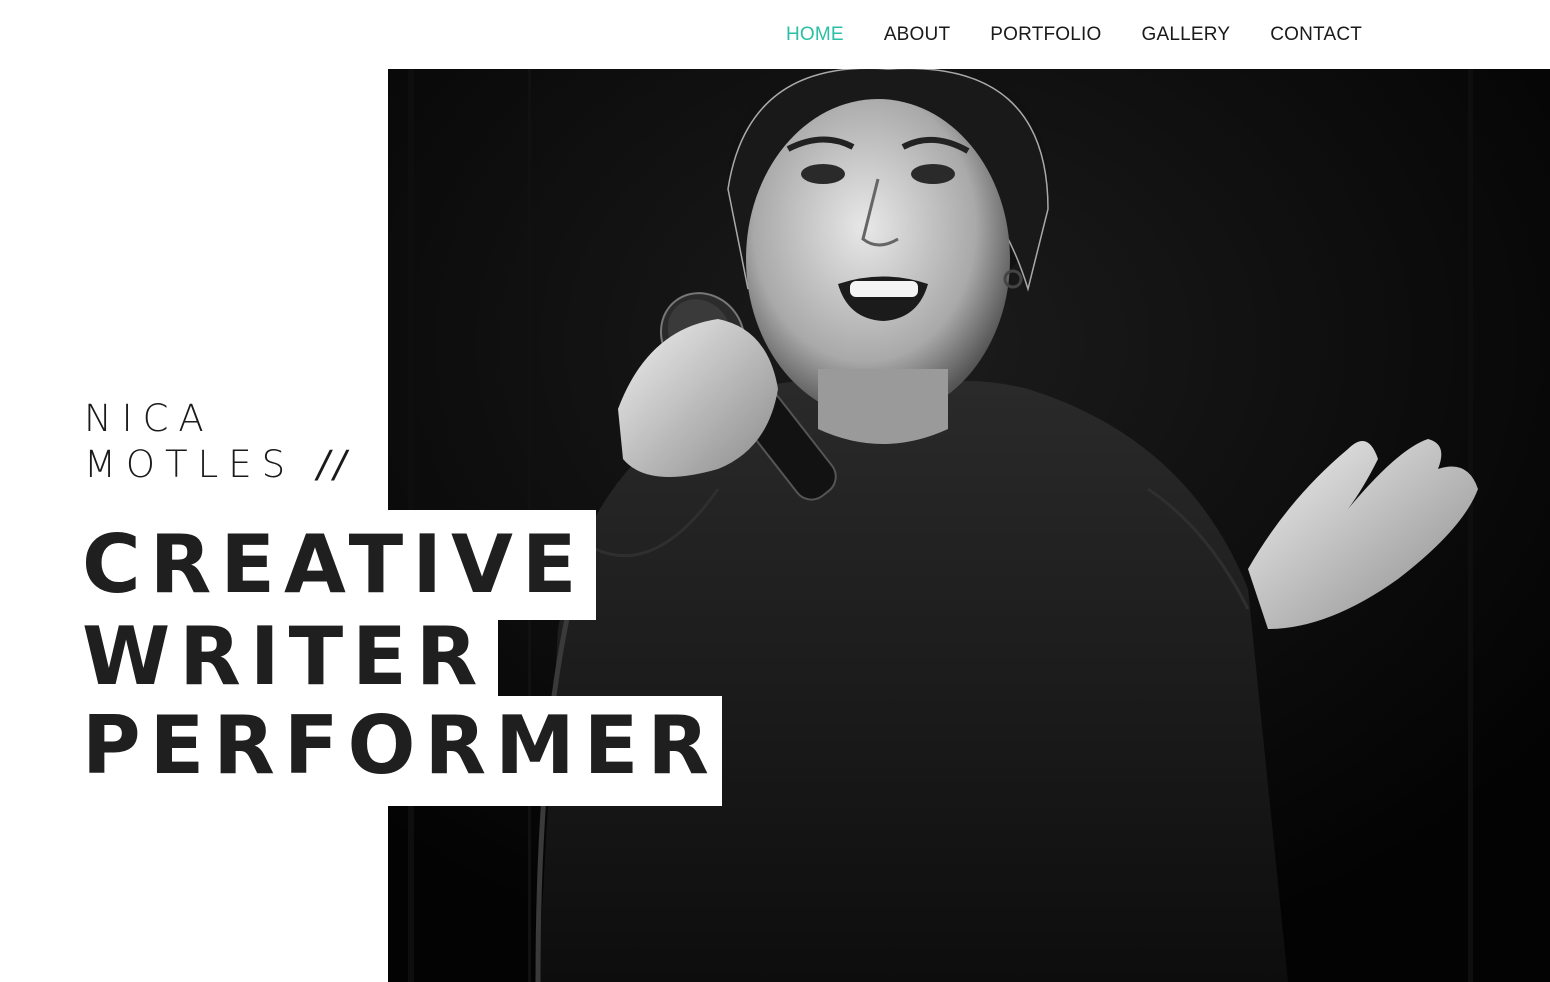  Describe the element at coordinates (1316, 35) in the screenshot. I see `nav-contact-link: CONTACT` at that location.